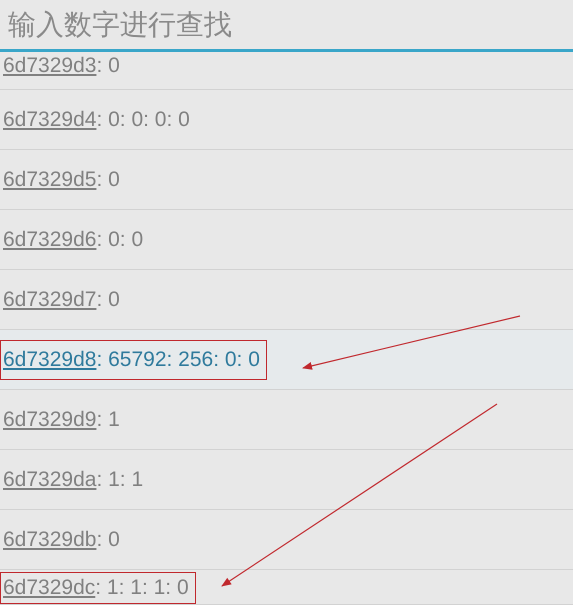 The width and height of the screenshot is (573, 605). I want to click on row-key-link: 6d7329d7, so click(49, 299).